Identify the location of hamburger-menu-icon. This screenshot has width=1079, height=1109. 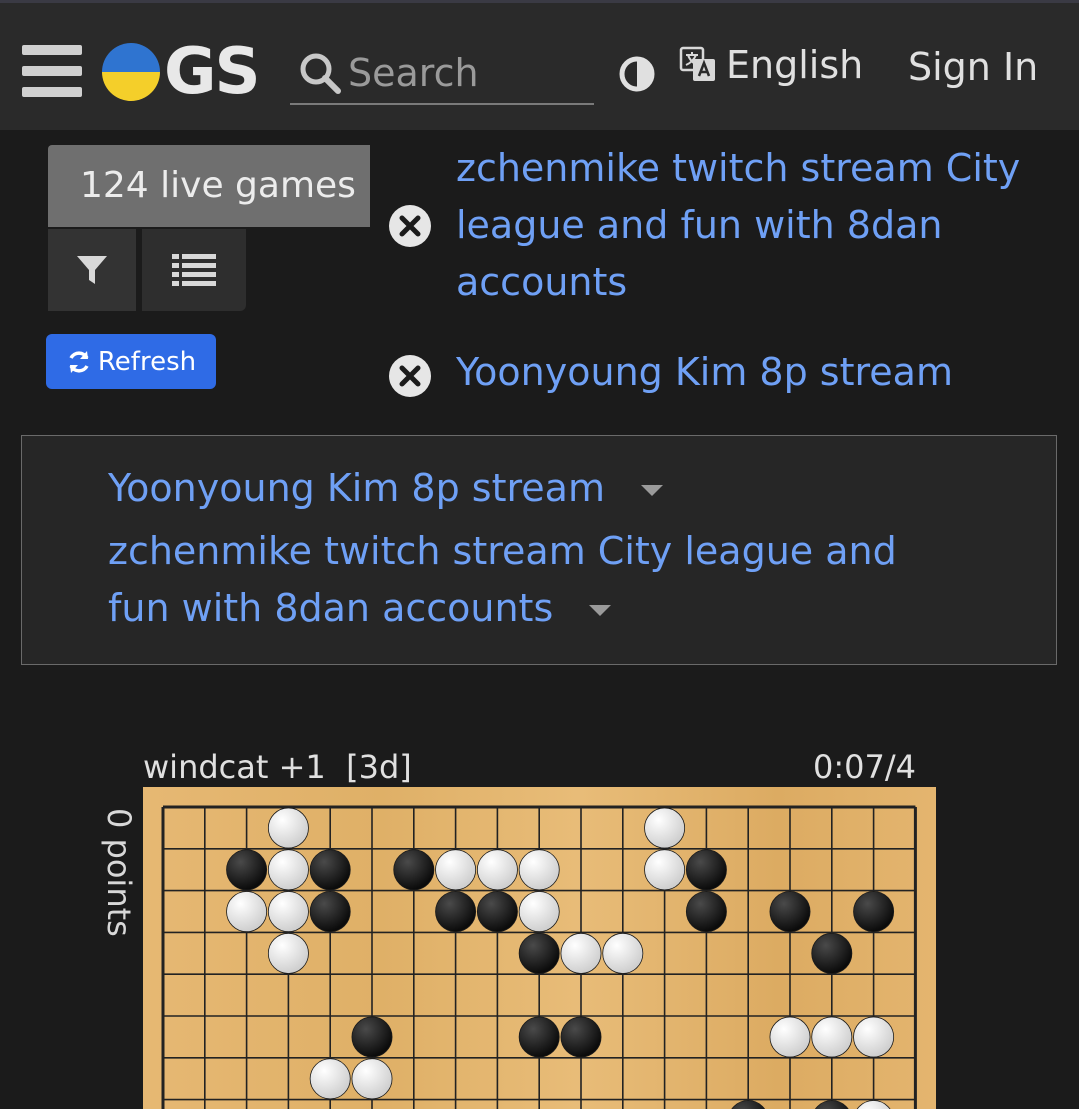
(52, 71).